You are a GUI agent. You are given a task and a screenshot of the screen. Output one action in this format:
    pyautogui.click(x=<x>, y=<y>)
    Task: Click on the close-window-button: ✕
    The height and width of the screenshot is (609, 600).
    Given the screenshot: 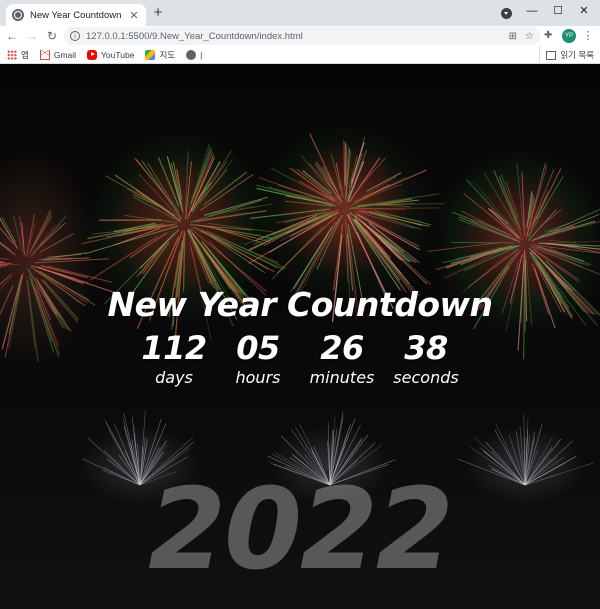 What is the action you would take?
    pyautogui.click(x=584, y=11)
    